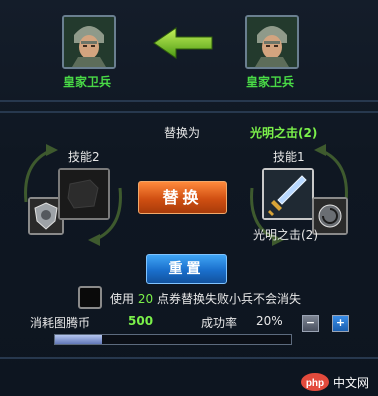  I want to click on target-unit-portrait, so click(272, 42).